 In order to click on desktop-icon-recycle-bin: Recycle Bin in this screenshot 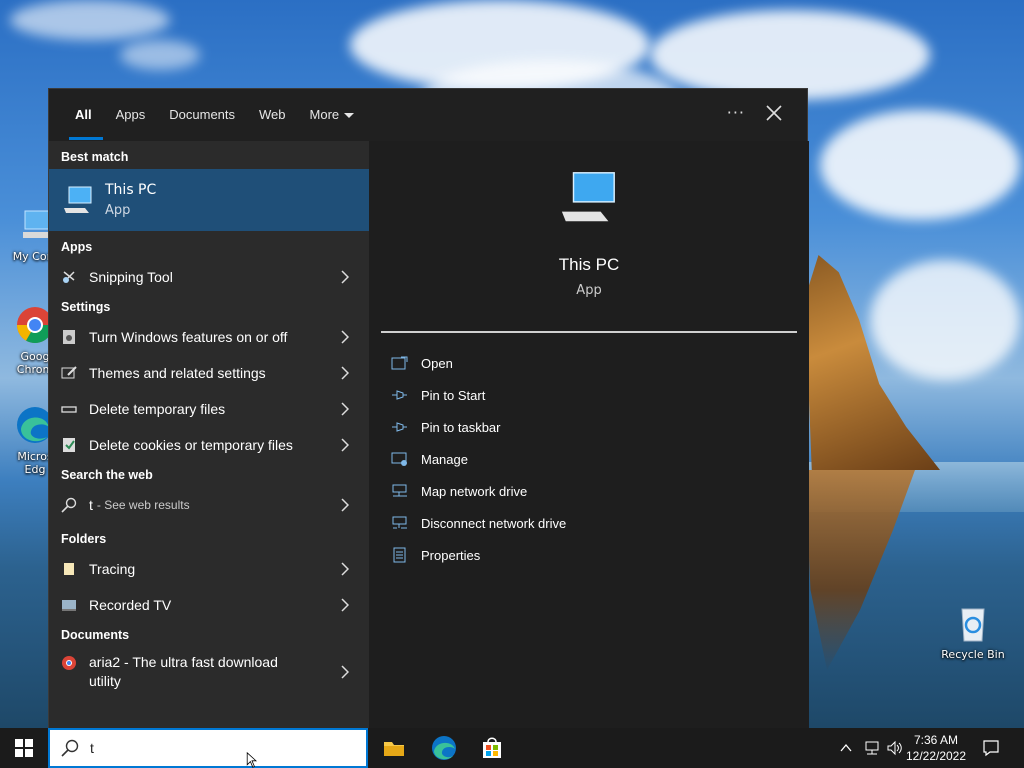, I will do `click(973, 632)`.